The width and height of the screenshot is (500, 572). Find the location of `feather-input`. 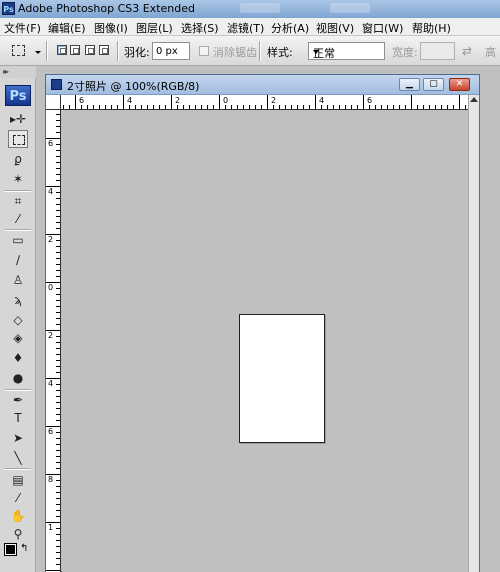

feather-input is located at coordinates (171, 51).